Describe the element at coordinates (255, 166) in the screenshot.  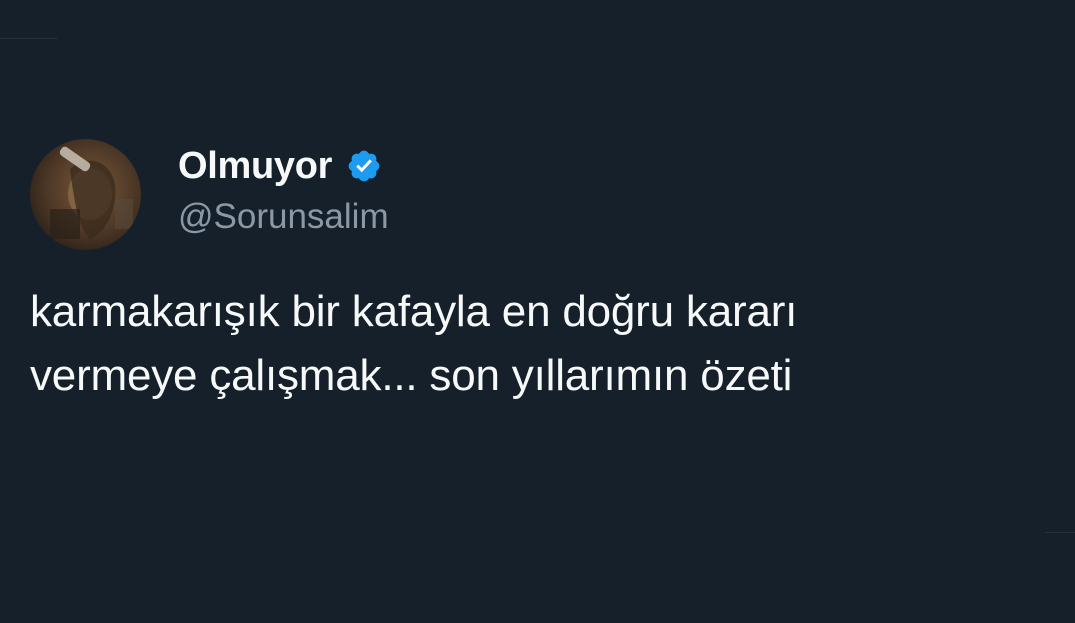
I see `display-name-text: Olmuyor` at that location.